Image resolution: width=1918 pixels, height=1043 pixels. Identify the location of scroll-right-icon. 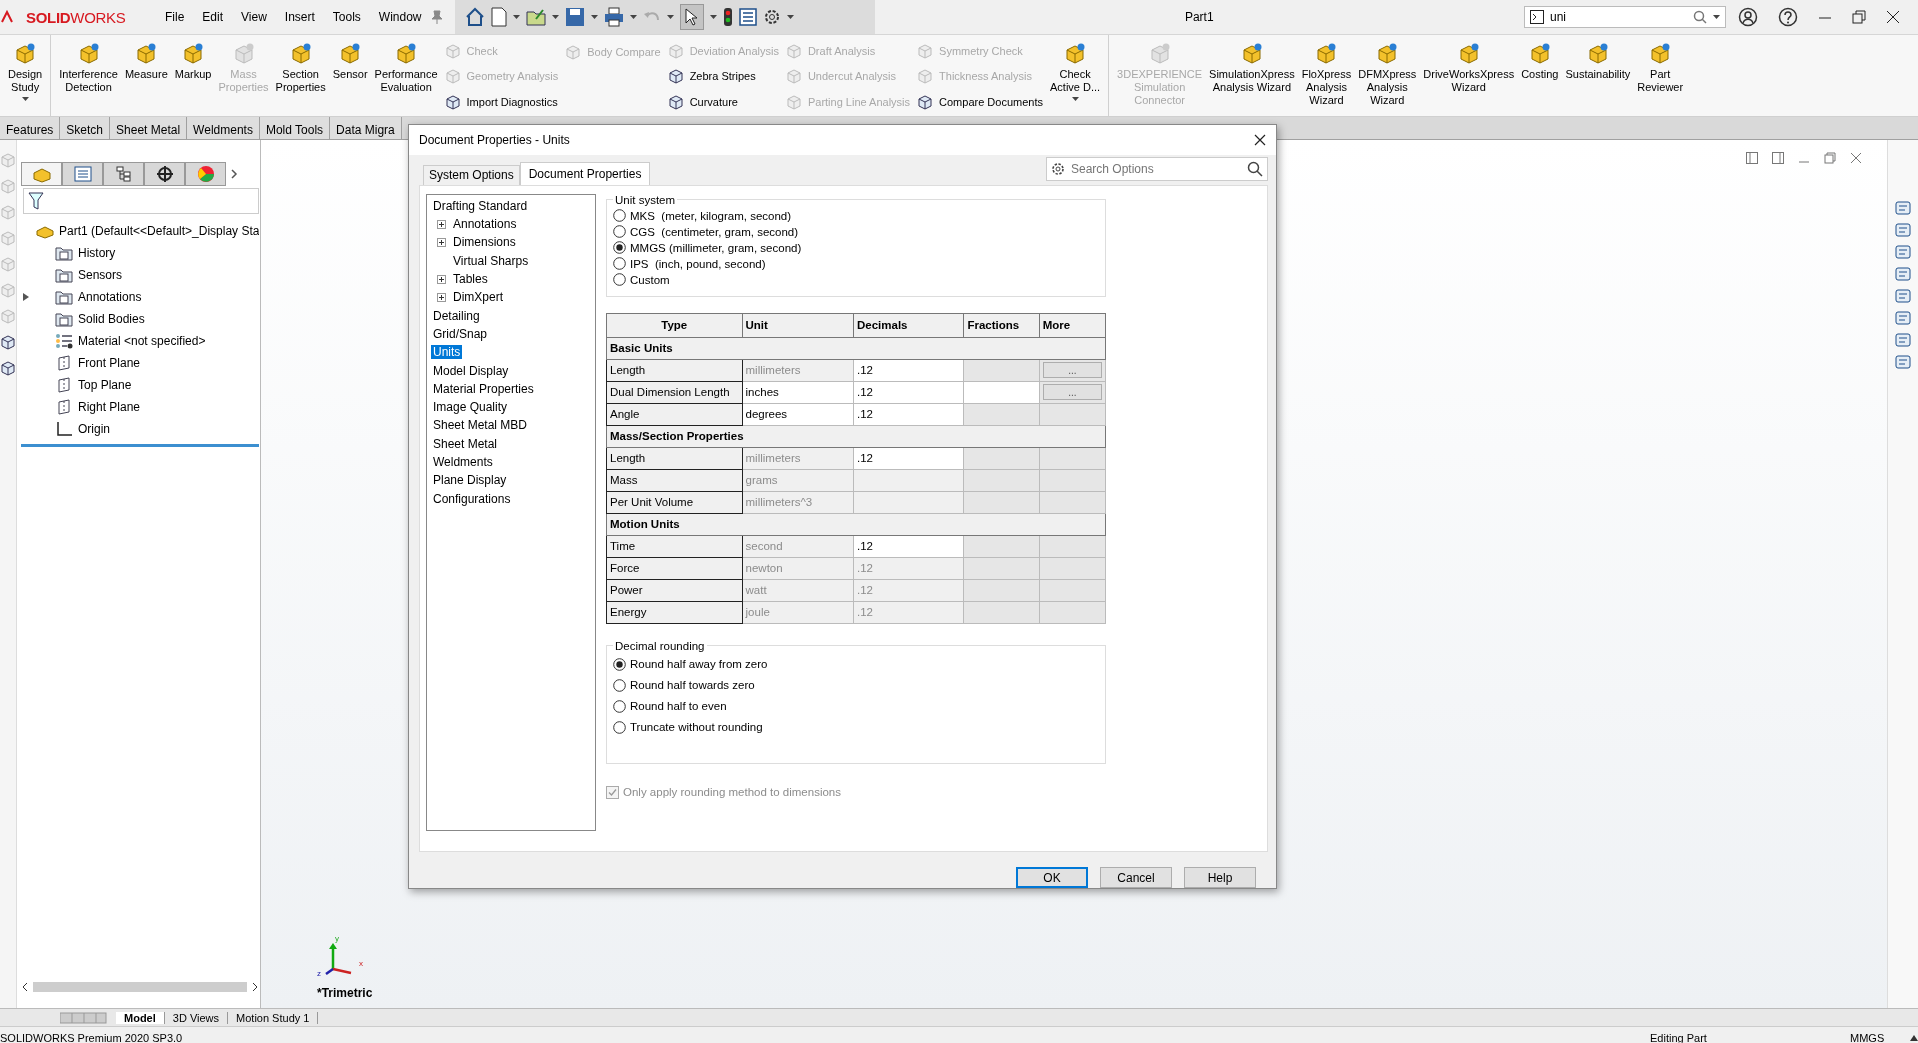
(255, 987).